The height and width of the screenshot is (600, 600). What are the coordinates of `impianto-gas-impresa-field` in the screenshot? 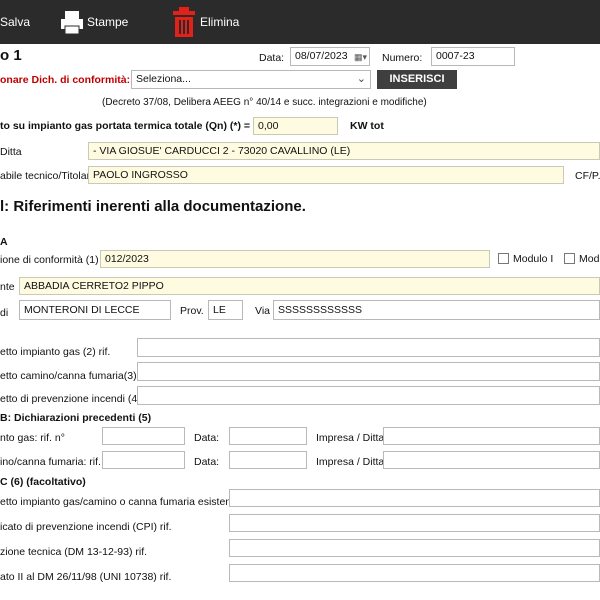 It's located at (491, 436).